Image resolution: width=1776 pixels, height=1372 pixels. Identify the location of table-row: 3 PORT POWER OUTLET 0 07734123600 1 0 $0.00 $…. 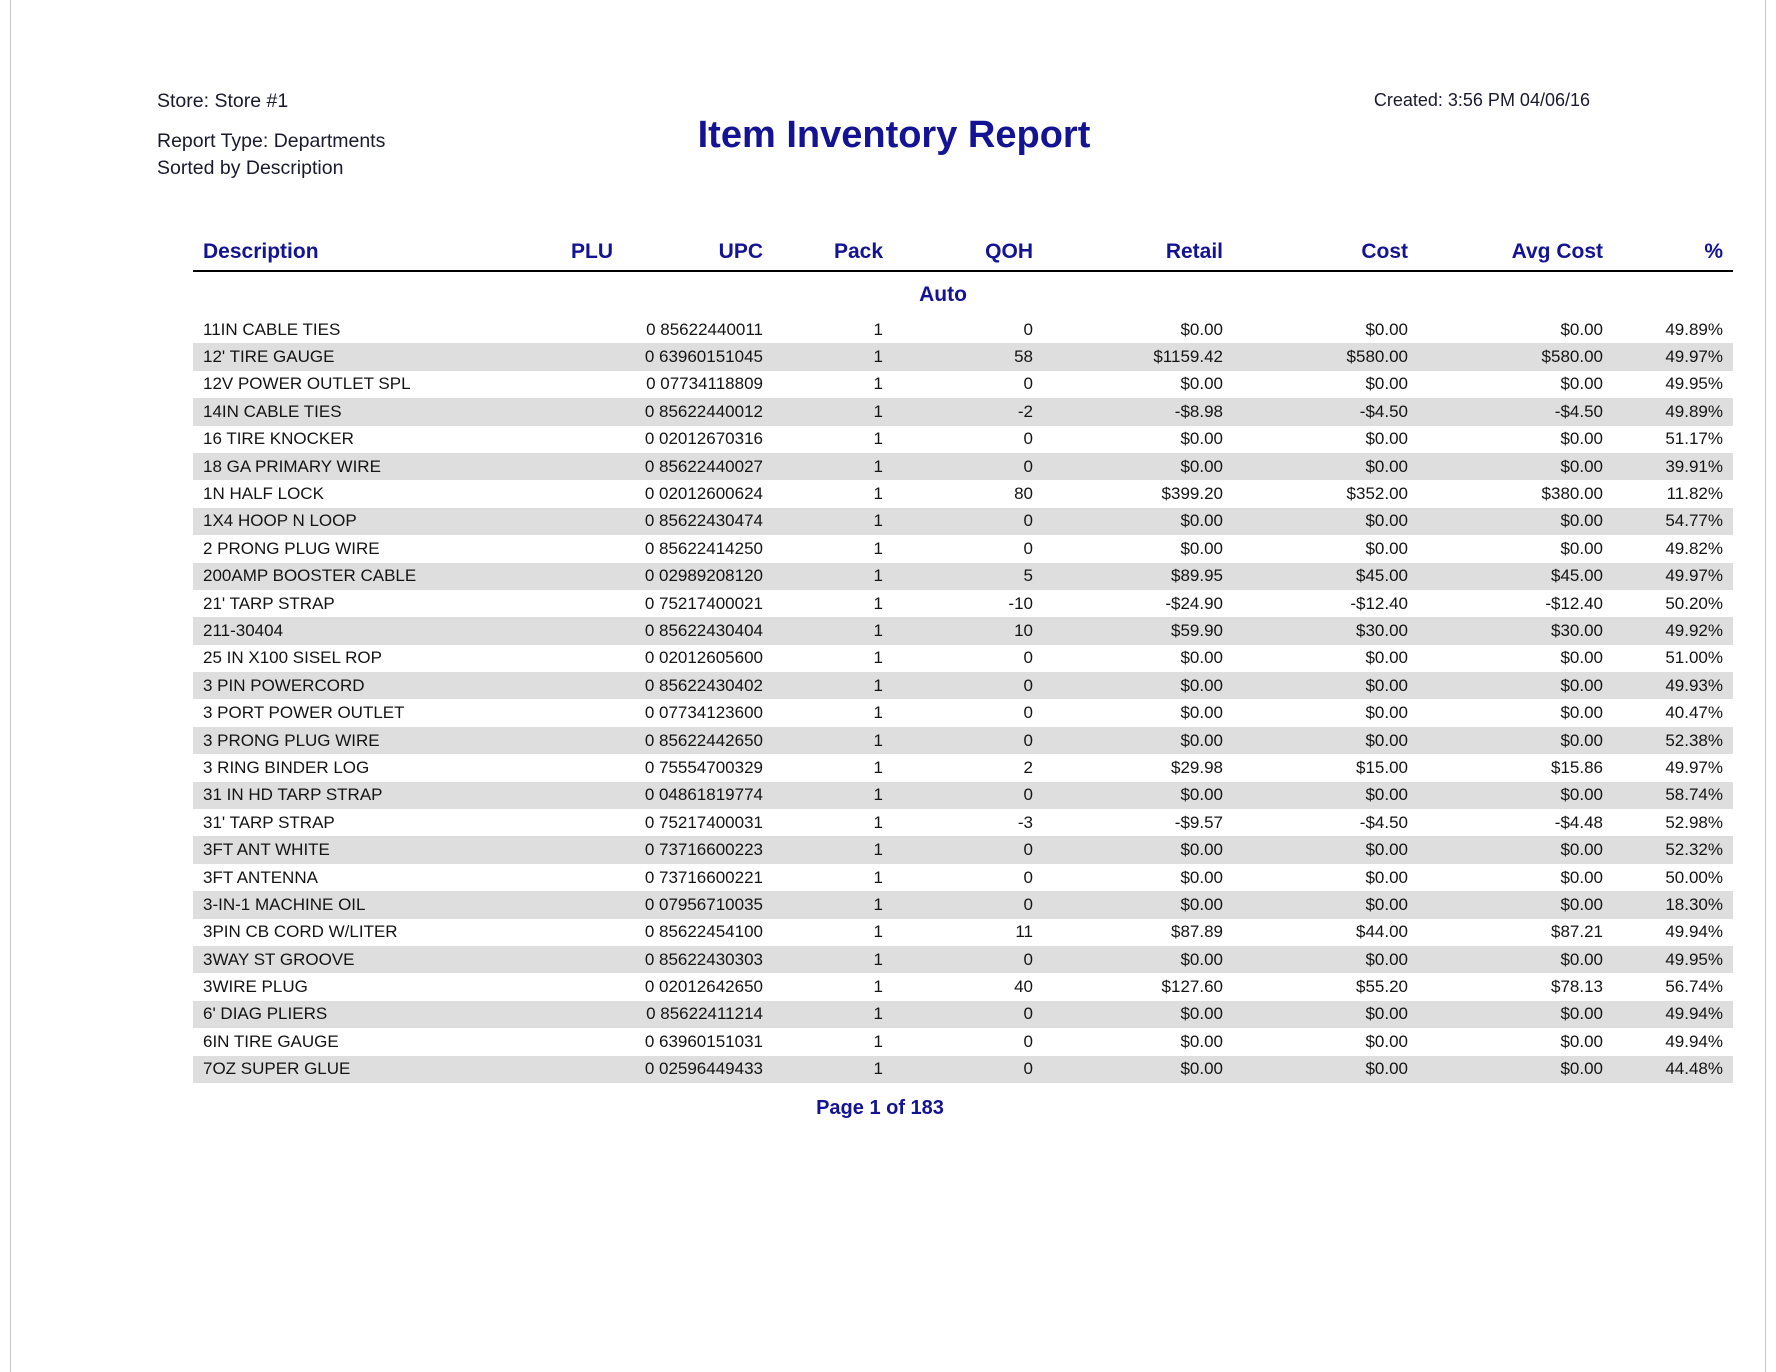
(963, 712).